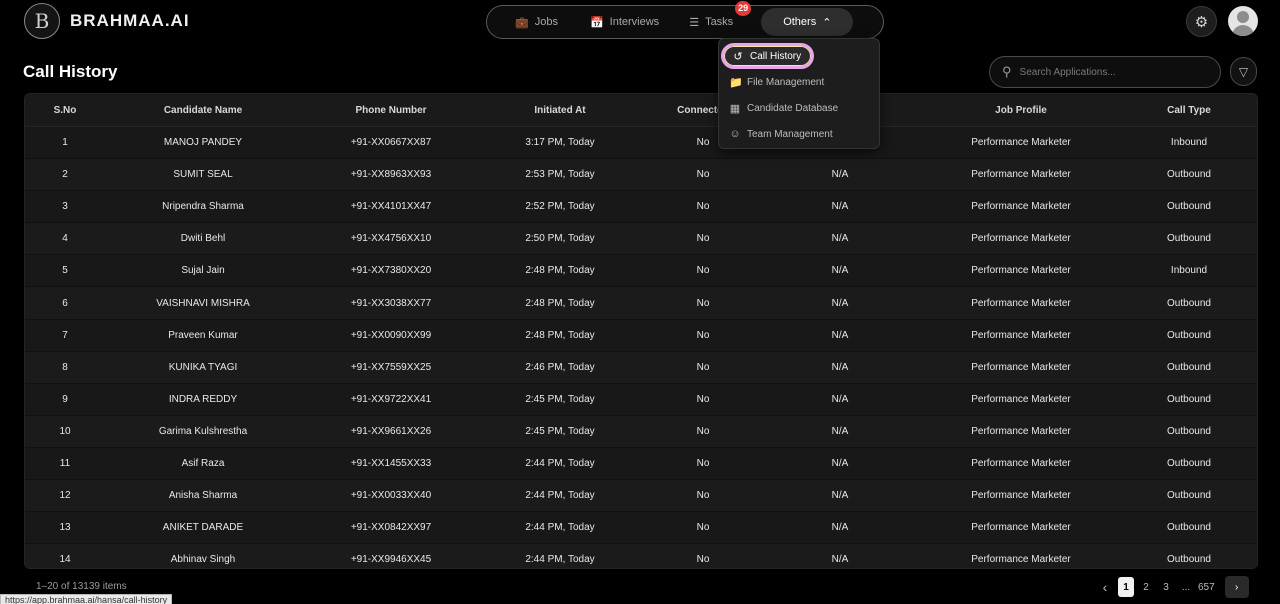 Image resolution: width=1280 pixels, height=604 pixels. What do you see at coordinates (65, 239) in the screenshot?
I see `cell-sno: 4` at bounding box center [65, 239].